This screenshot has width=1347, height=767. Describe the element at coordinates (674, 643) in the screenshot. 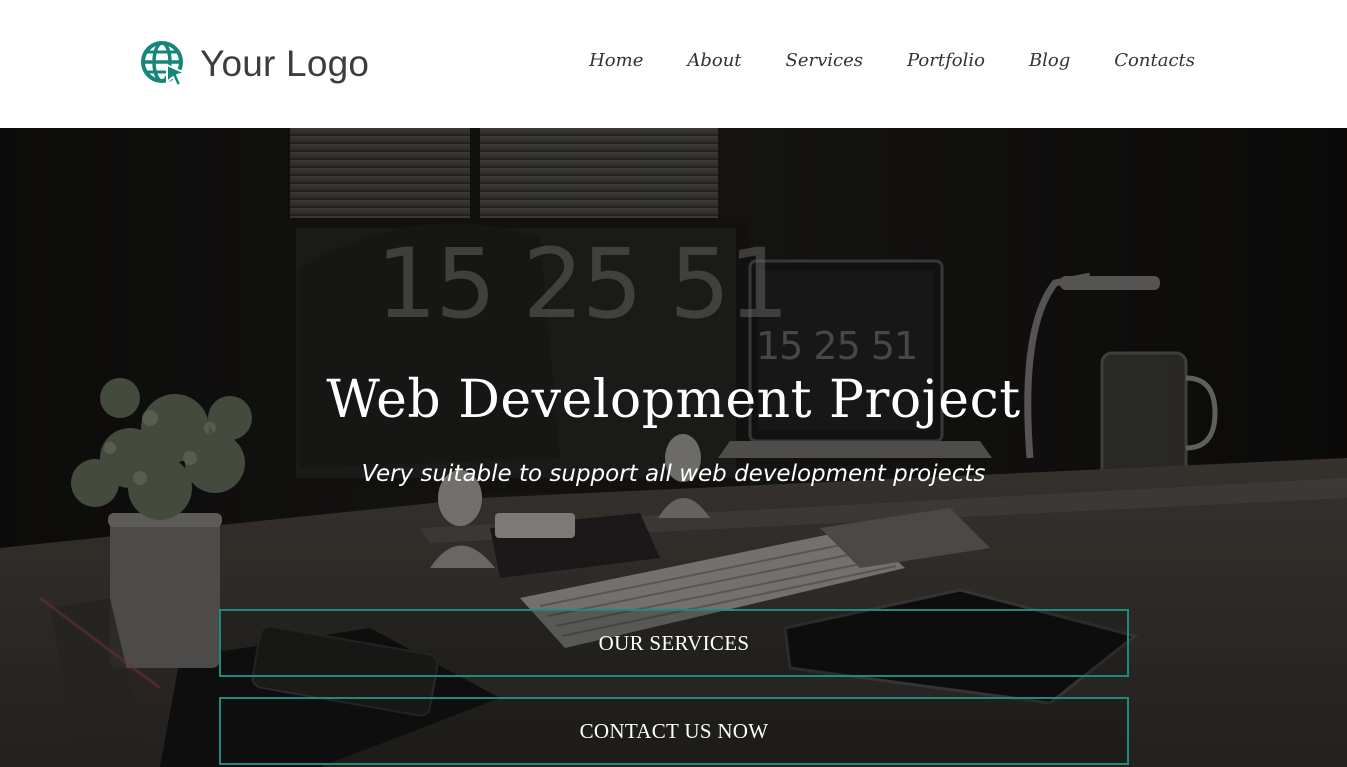

I see `our-services-button: OUR SERVICES` at that location.